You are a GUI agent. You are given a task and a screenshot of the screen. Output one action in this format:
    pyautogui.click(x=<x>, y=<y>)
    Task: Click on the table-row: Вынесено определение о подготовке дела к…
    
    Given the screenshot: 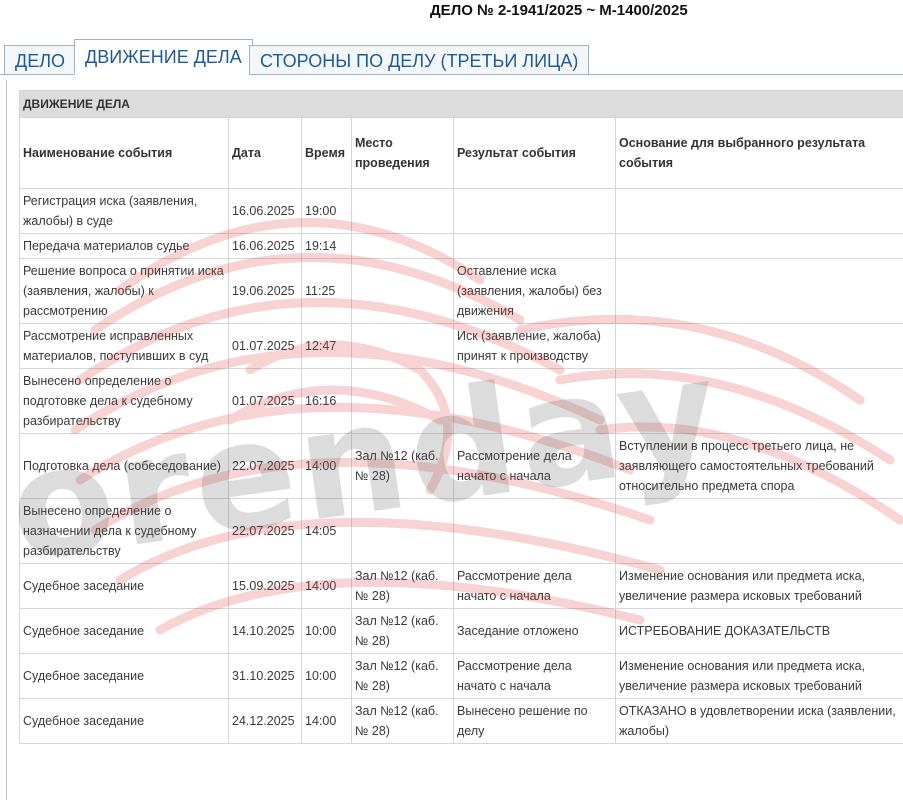 What is the action you would take?
    pyautogui.click(x=461, y=401)
    